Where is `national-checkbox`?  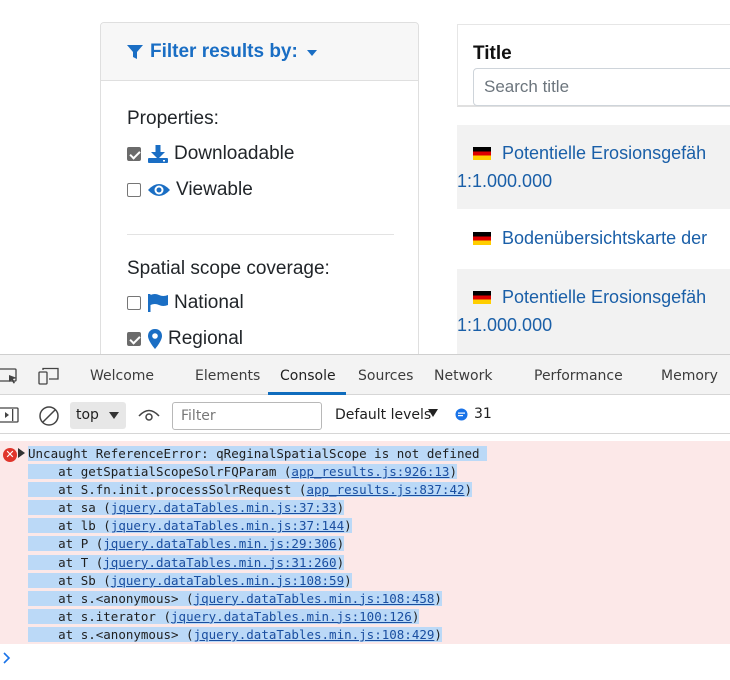 national-checkbox is located at coordinates (134, 303).